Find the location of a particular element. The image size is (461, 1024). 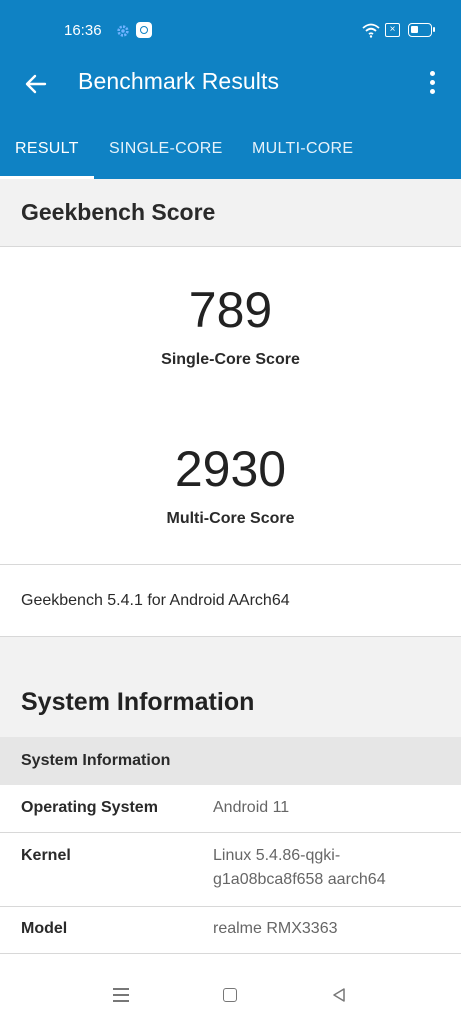

battery-icon is located at coordinates (421, 30).